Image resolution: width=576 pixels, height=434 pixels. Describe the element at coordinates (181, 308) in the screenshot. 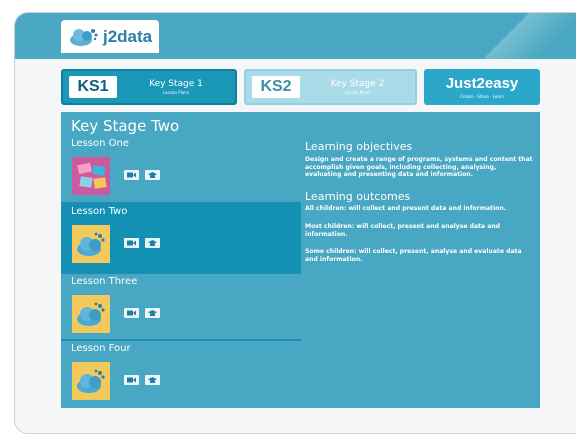

I see `lesson-item-three: Lesson Three` at that location.